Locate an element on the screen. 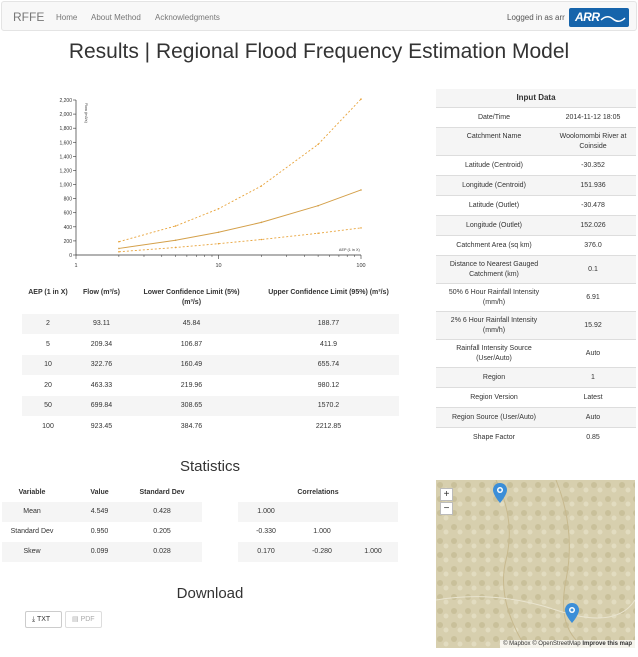 The height and width of the screenshot is (657, 638). input-row: Region Source (User/Auto) Auto is located at coordinates (536, 417).